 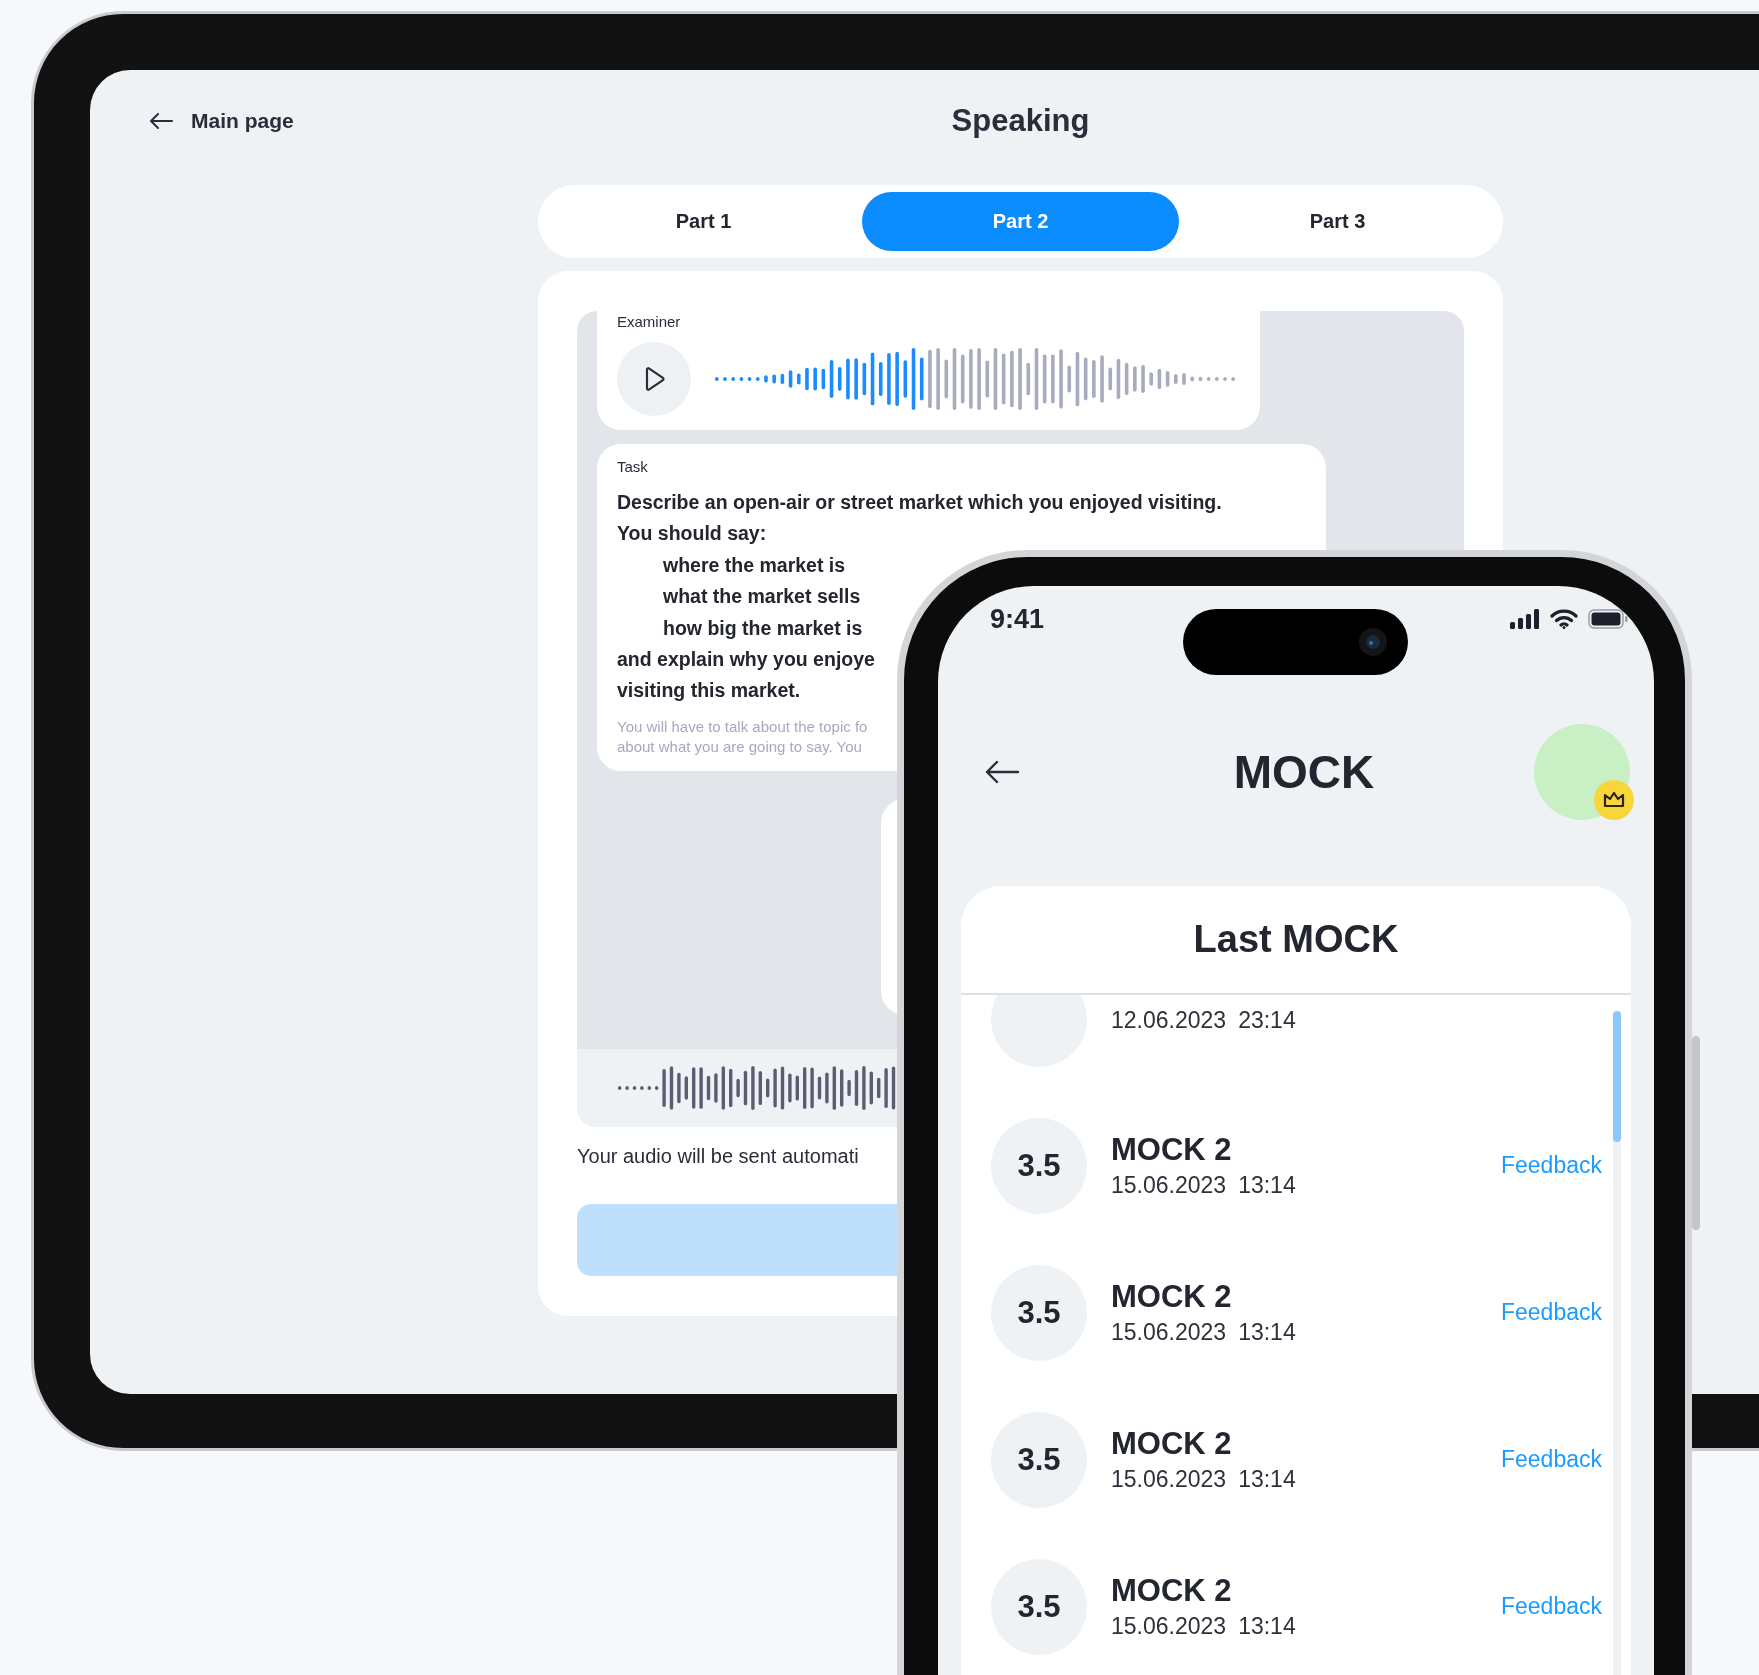 What do you see at coordinates (221, 121) in the screenshot?
I see `back-link: Main page` at bounding box center [221, 121].